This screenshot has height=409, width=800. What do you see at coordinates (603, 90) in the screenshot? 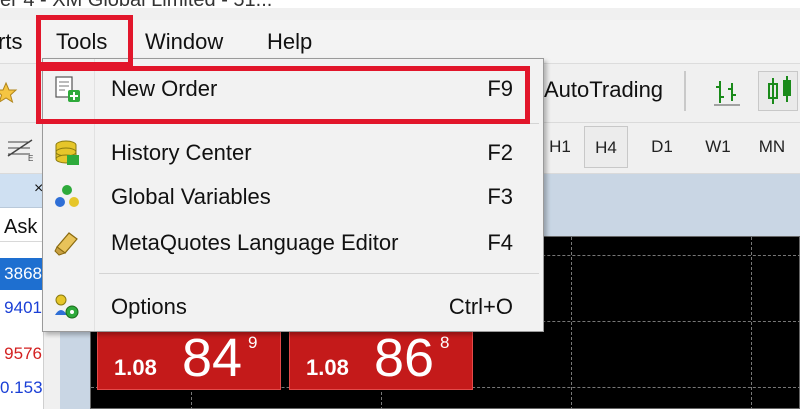
I see `autotrading-button: AutoTrading` at bounding box center [603, 90].